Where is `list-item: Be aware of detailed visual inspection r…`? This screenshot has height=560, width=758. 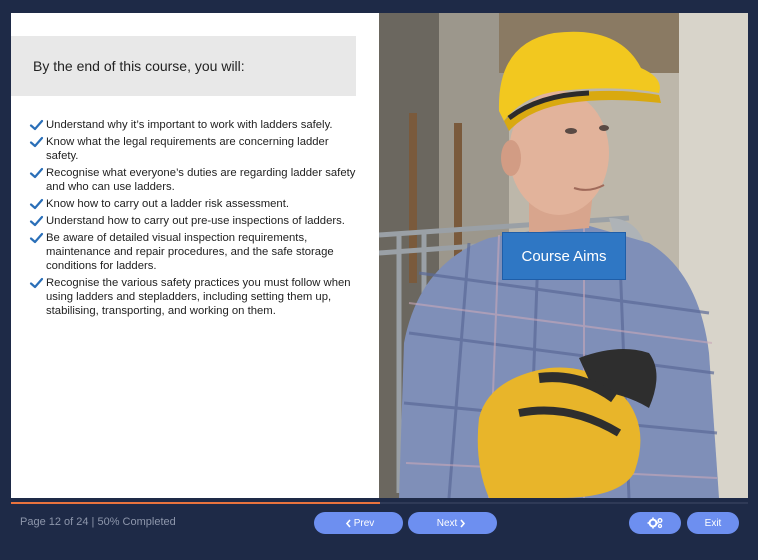
list-item: Be aware of detailed visual inspection r… is located at coordinates (194, 252).